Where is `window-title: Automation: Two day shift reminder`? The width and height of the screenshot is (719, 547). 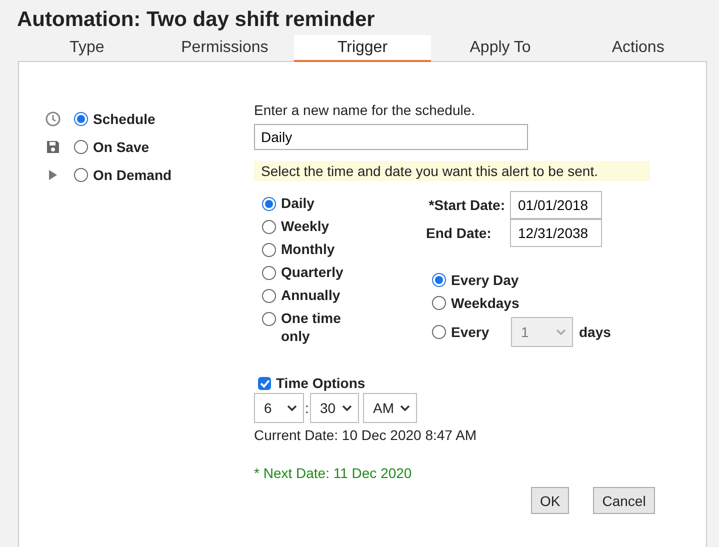 window-title: Automation: Two day shift reminder is located at coordinates (196, 20).